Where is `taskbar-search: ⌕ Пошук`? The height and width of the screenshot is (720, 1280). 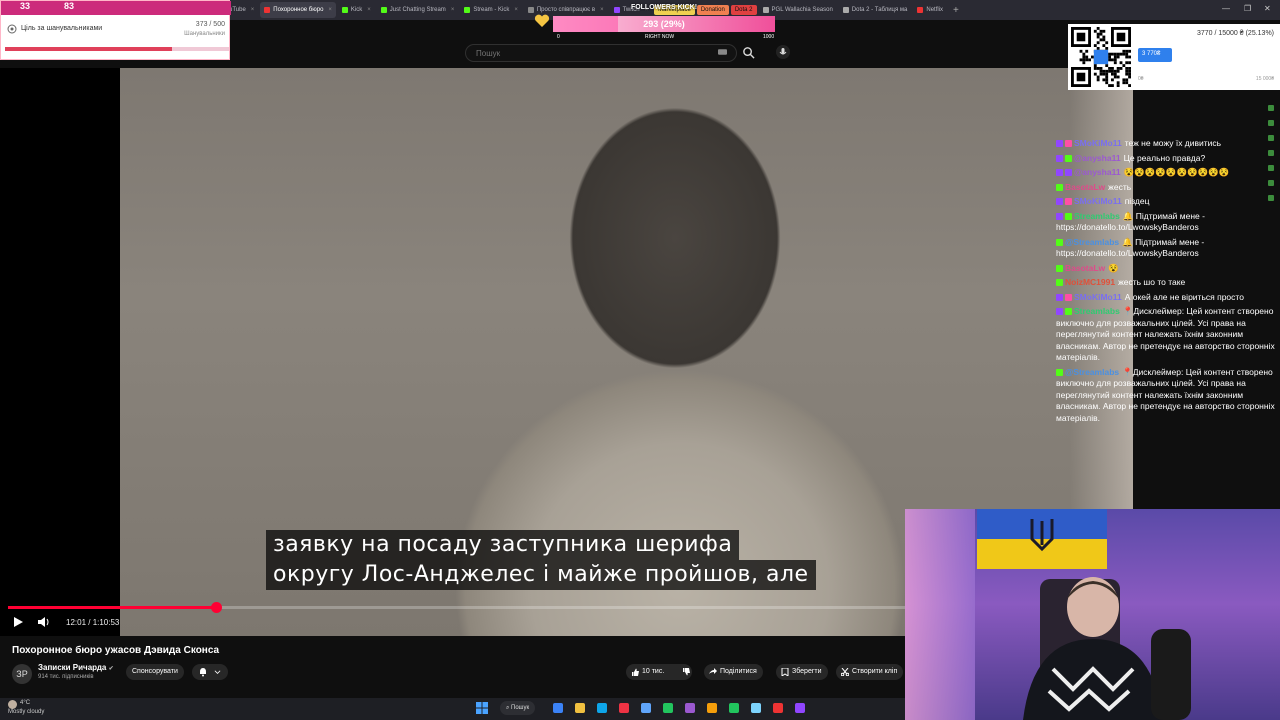
taskbar-search: ⌕ Пошук is located at coordinates (518, 708).